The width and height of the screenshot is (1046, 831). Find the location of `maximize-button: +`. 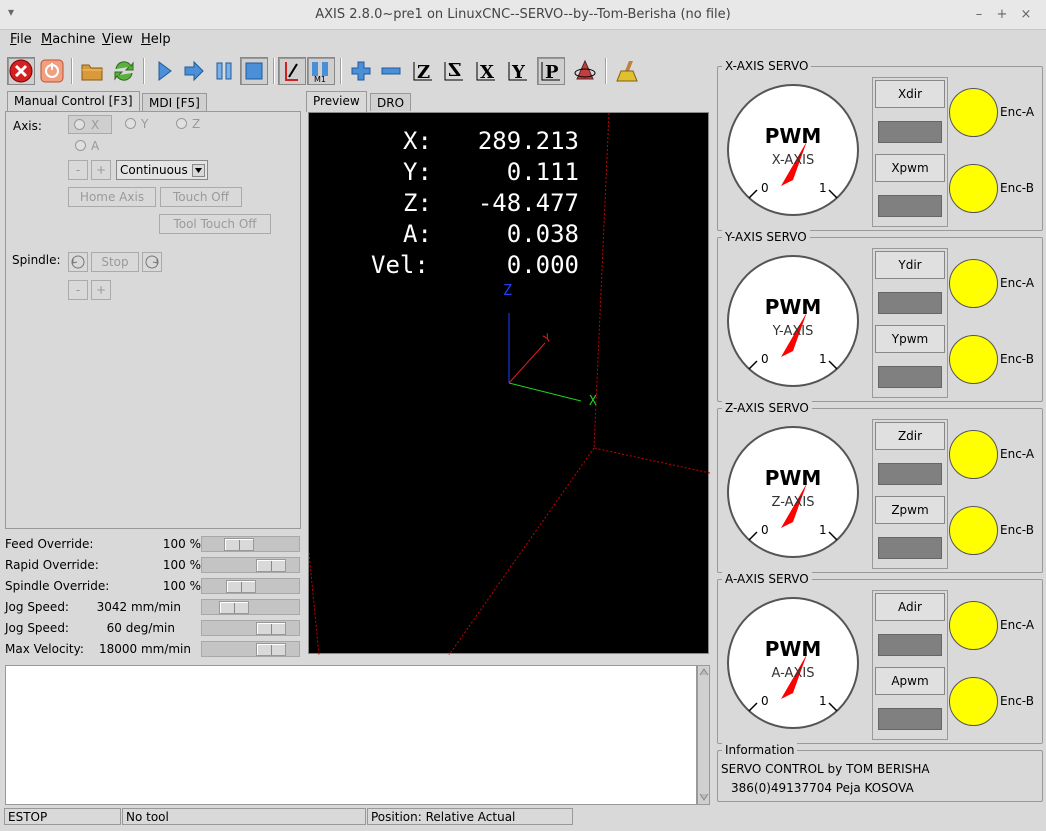

maximize-button: + is located at coordinates (1002, 15).